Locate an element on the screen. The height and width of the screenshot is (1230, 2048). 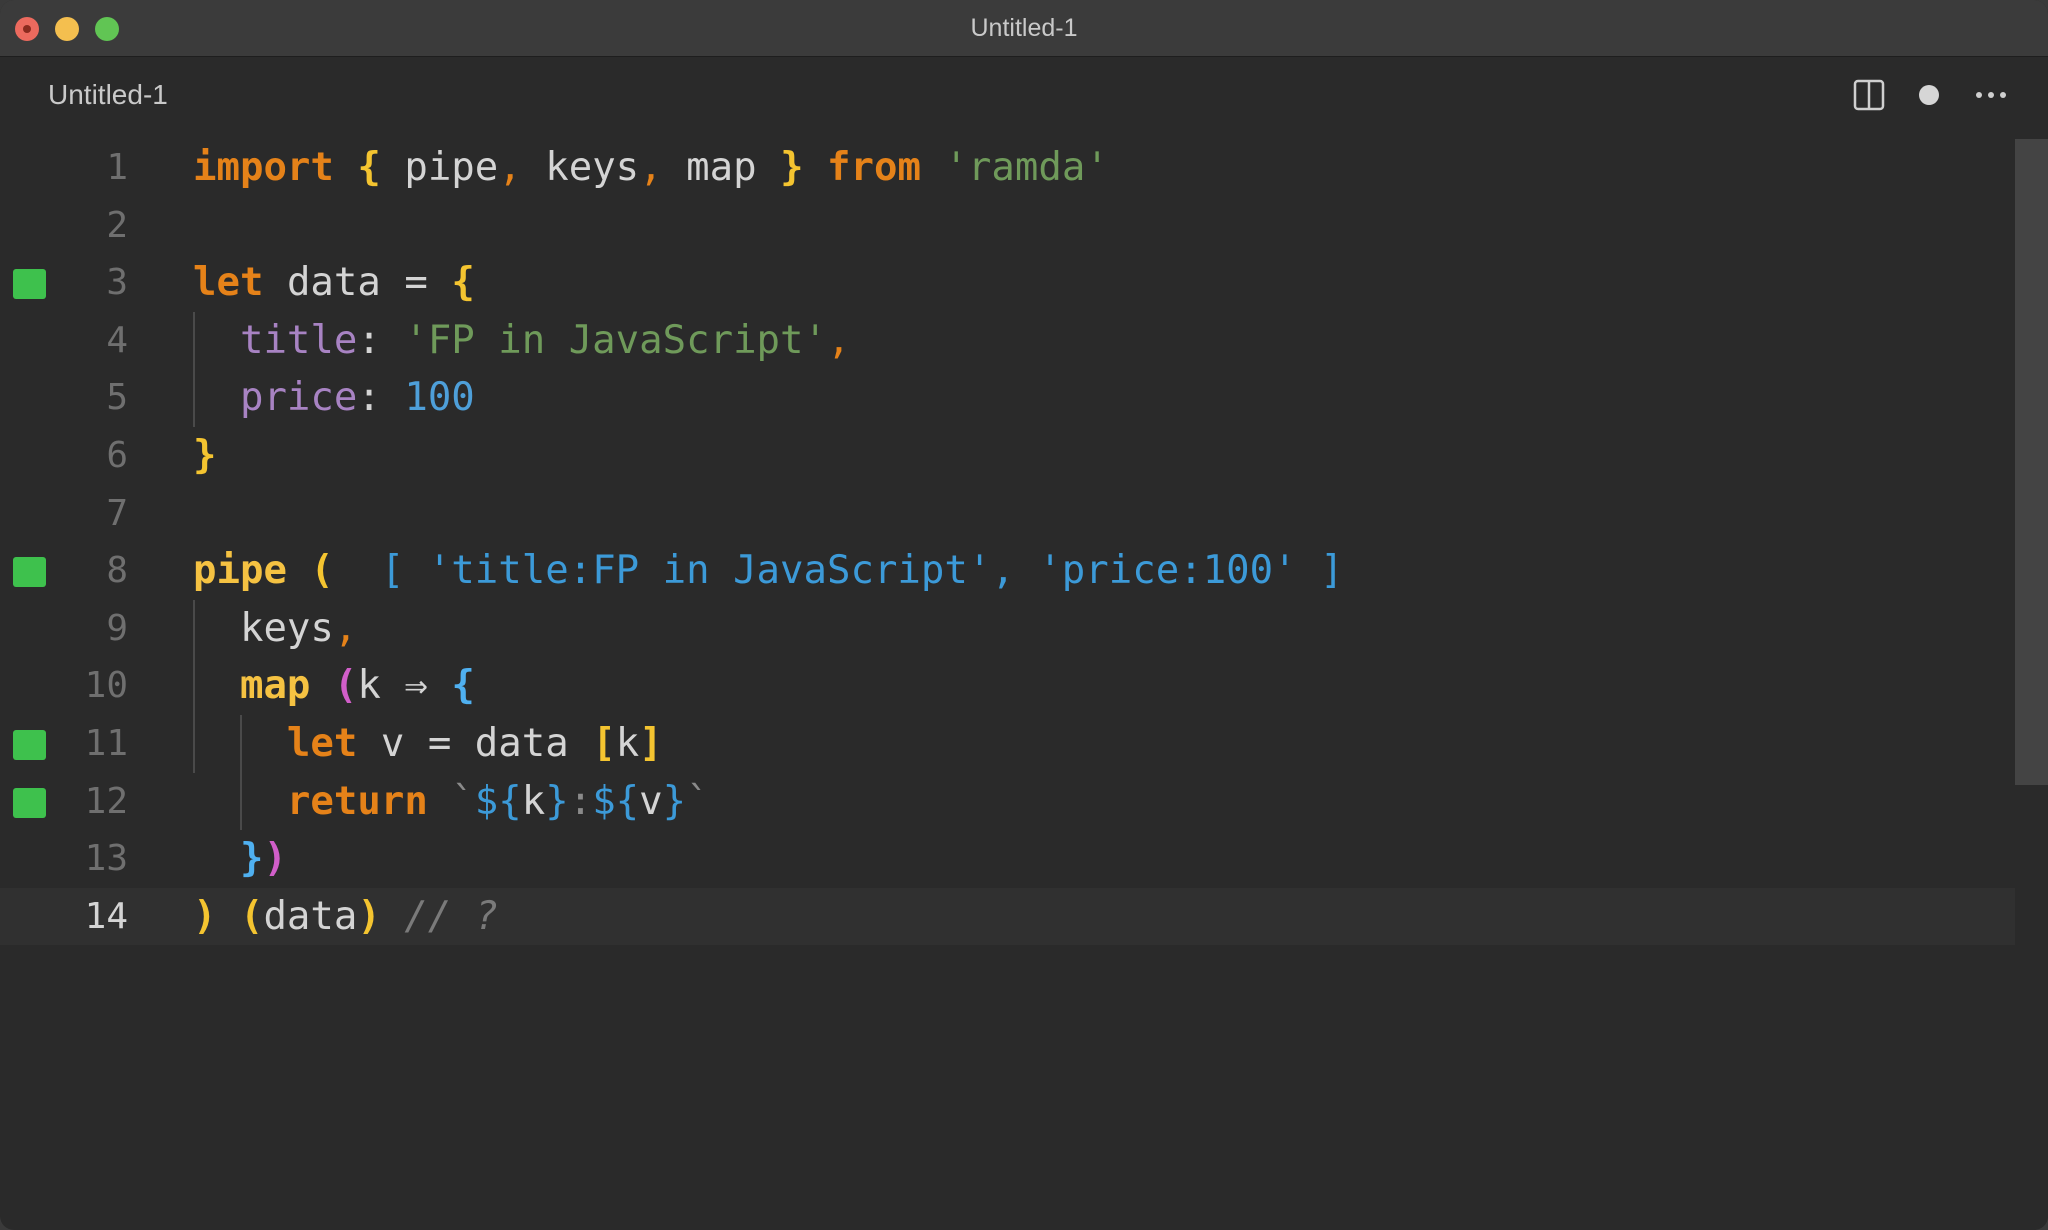
tab-untitled-1: Untitled-1 is located at coordinates (108, 95).